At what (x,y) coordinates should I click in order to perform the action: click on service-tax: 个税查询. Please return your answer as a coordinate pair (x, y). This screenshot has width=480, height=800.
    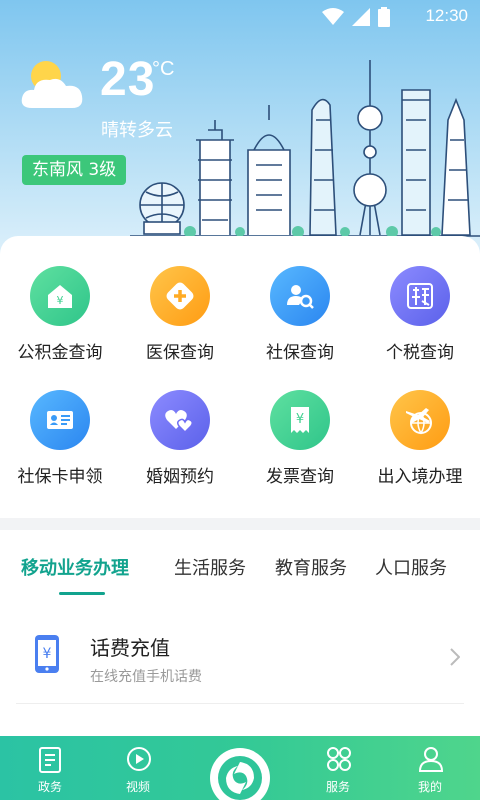
    Looking at the image, I should click on (420, 326).